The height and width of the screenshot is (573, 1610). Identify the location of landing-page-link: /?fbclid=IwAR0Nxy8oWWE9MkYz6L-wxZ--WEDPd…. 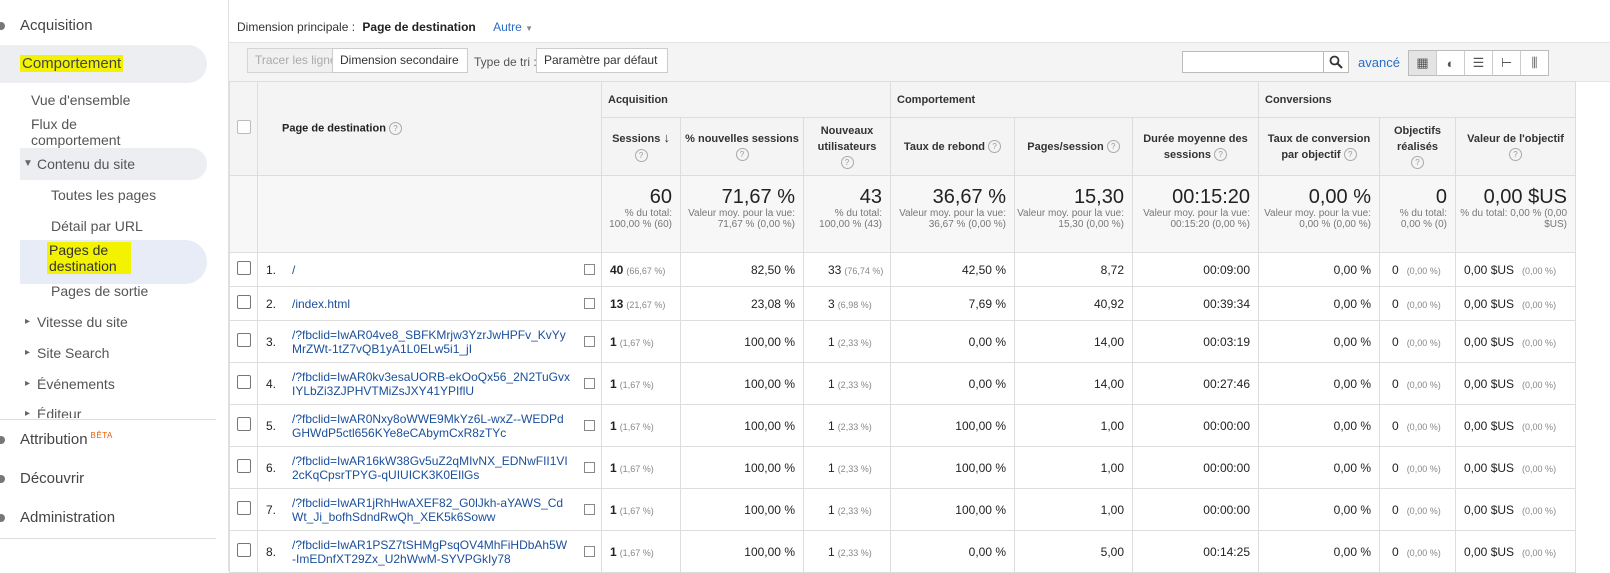
(431, 426).